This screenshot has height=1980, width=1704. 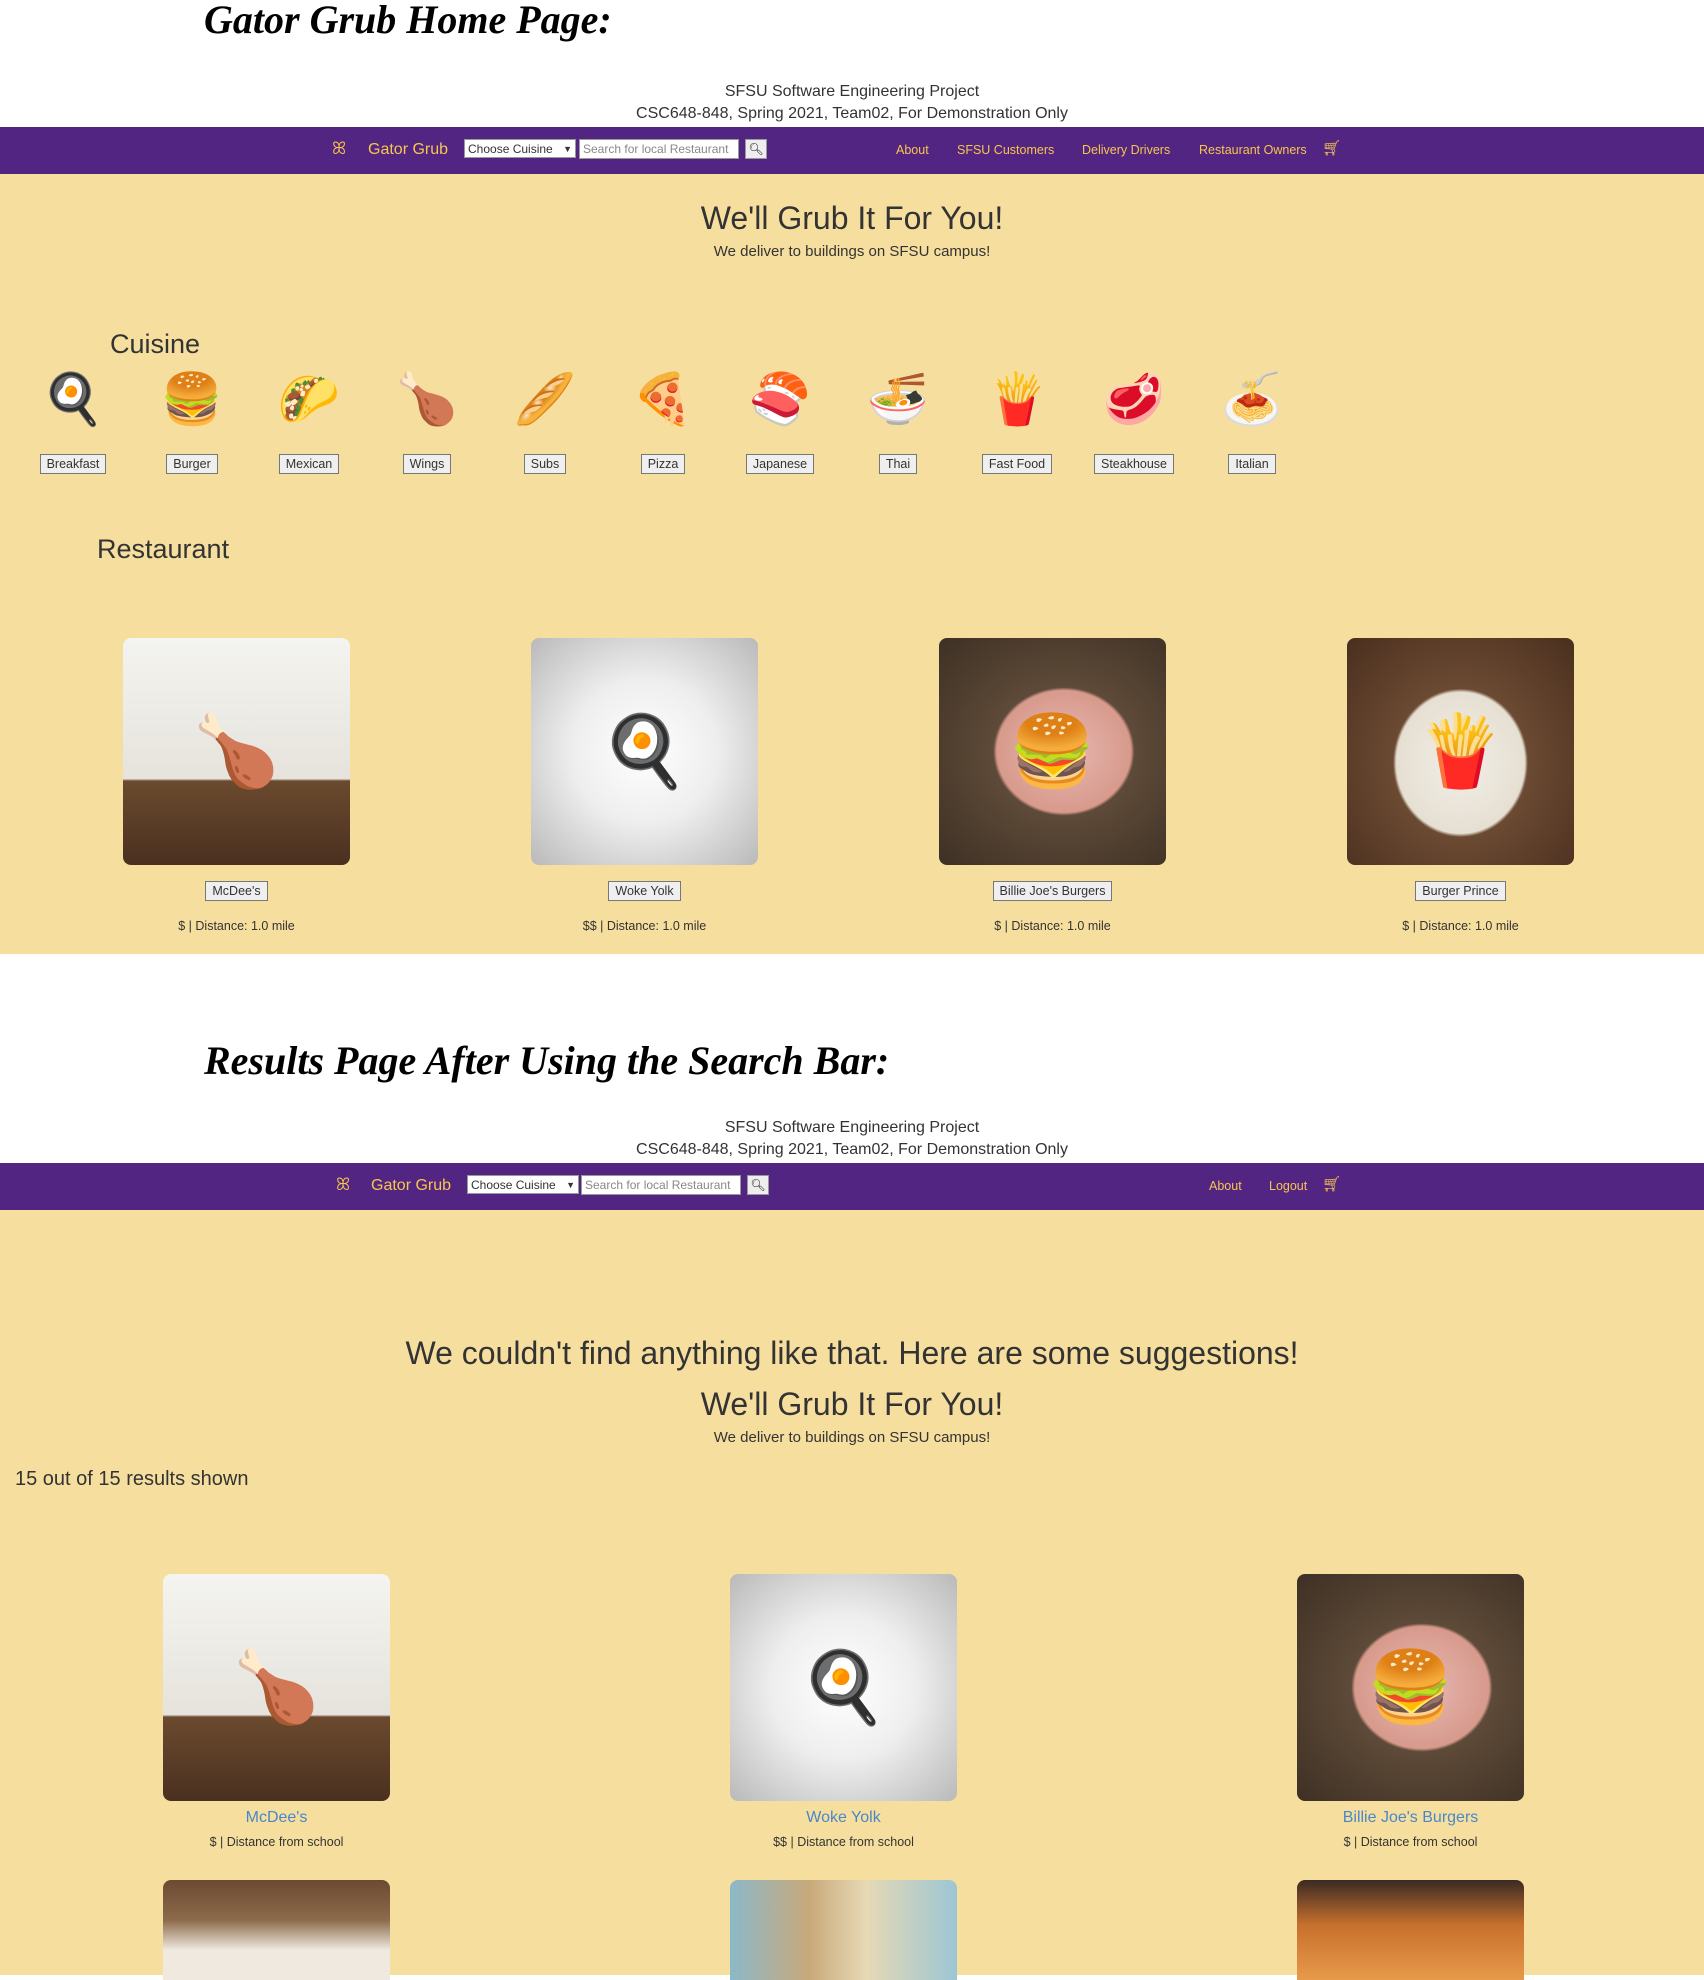 What do you see at coordinates (1126, 150) in the screenshot?
I see `nav-link-delivery-drivers: Delivery Drivers` at bounding box center [1126, 150].